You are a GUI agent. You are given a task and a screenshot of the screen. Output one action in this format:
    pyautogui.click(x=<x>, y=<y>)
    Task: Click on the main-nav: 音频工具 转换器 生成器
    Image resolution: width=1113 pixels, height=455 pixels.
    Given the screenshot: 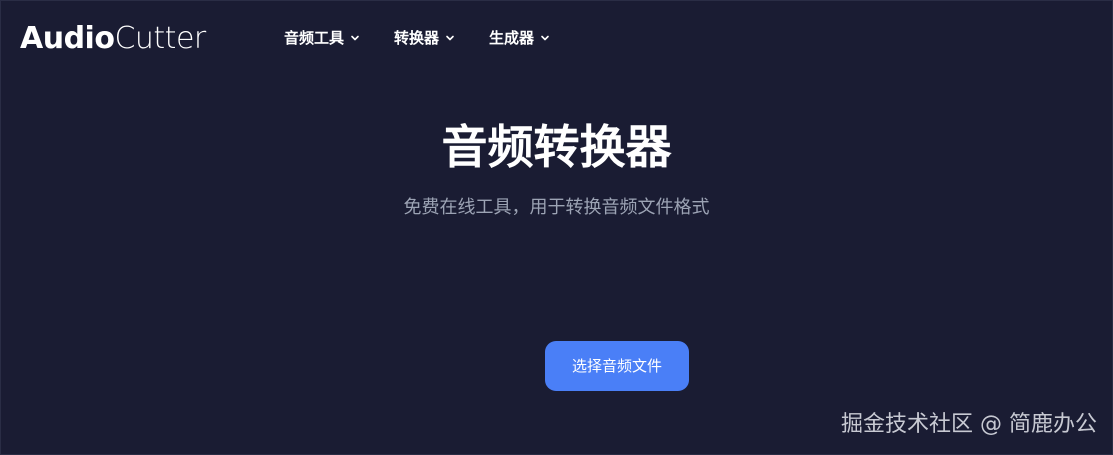 What is the action you would take?
    pyautogui.click(x=417, y=38)
    